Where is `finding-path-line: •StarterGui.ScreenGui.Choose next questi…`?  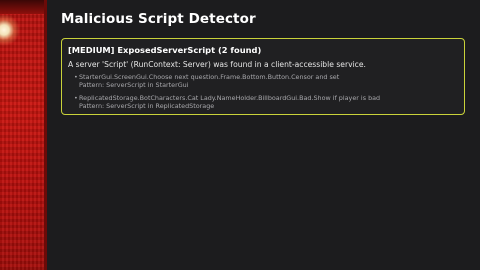
finding-path-line: •StarterGui.ScreenGui.Choose next questi… is located at coordinates (206, 77).